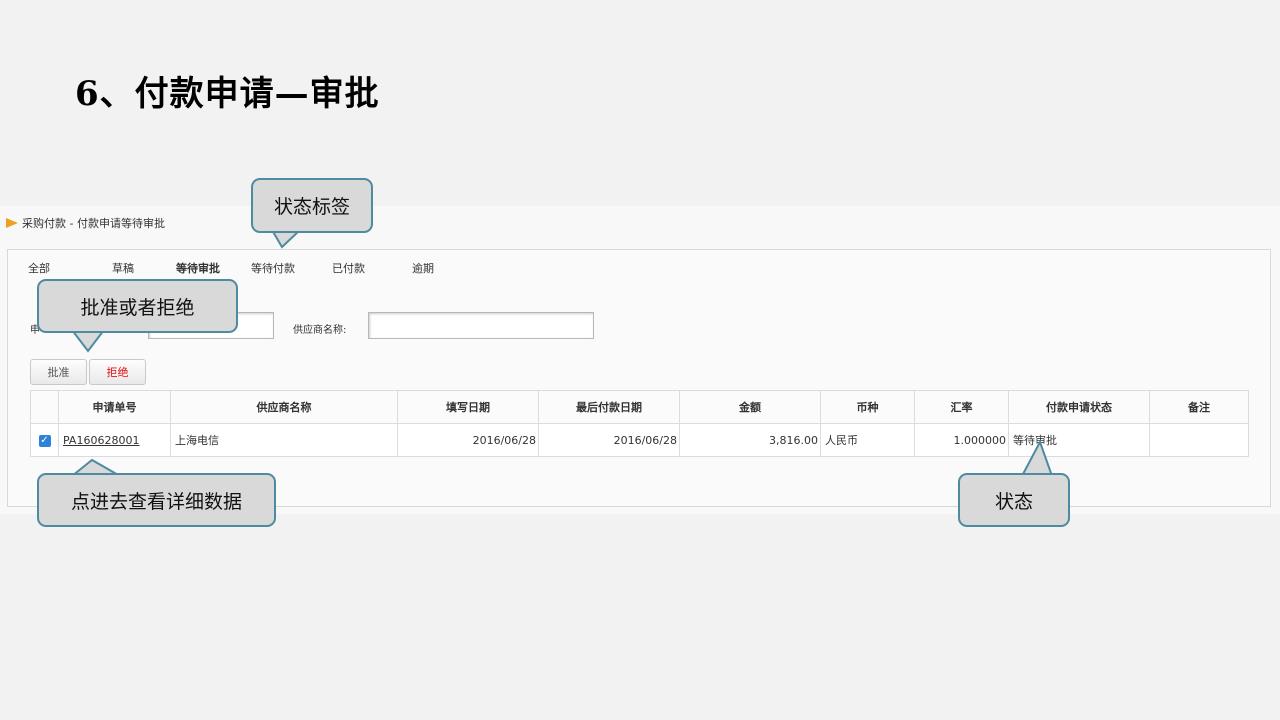 This screenshot has height=720, width=1280. I want to click on row-checkbox-cell: ✓, so click(44, 440).